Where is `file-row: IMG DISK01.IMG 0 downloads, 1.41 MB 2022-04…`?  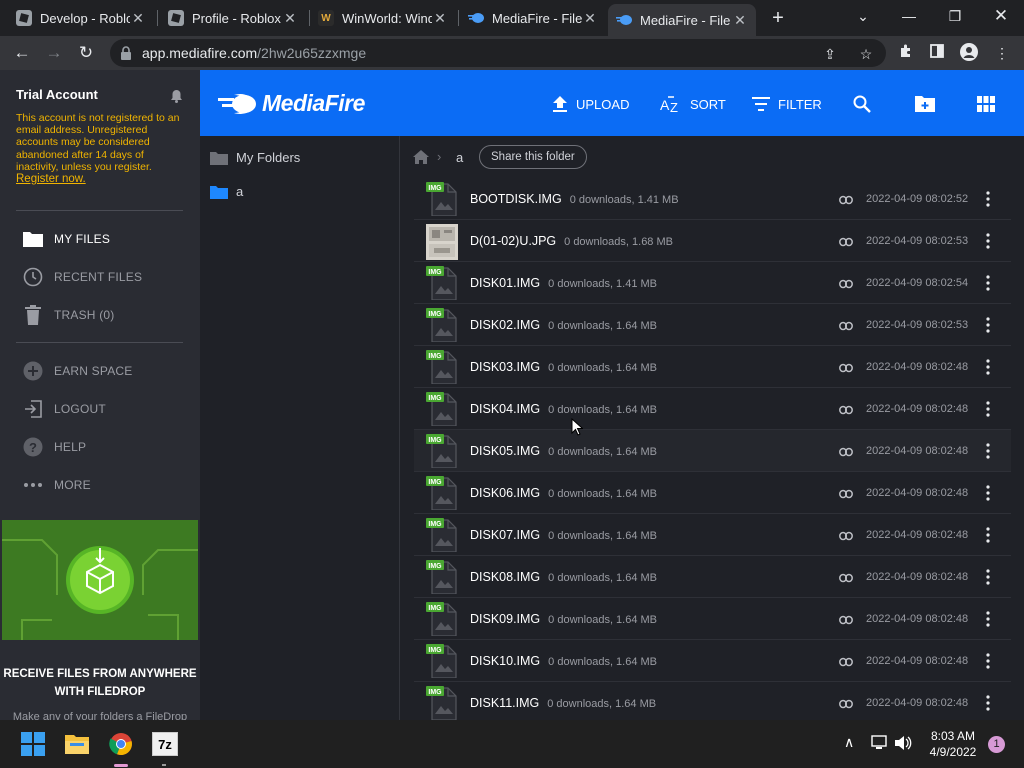
file-row: IMG DISK01.IMG 0 downloads, 1.41 MB 2022-04… is located at coordinates (712, 283).